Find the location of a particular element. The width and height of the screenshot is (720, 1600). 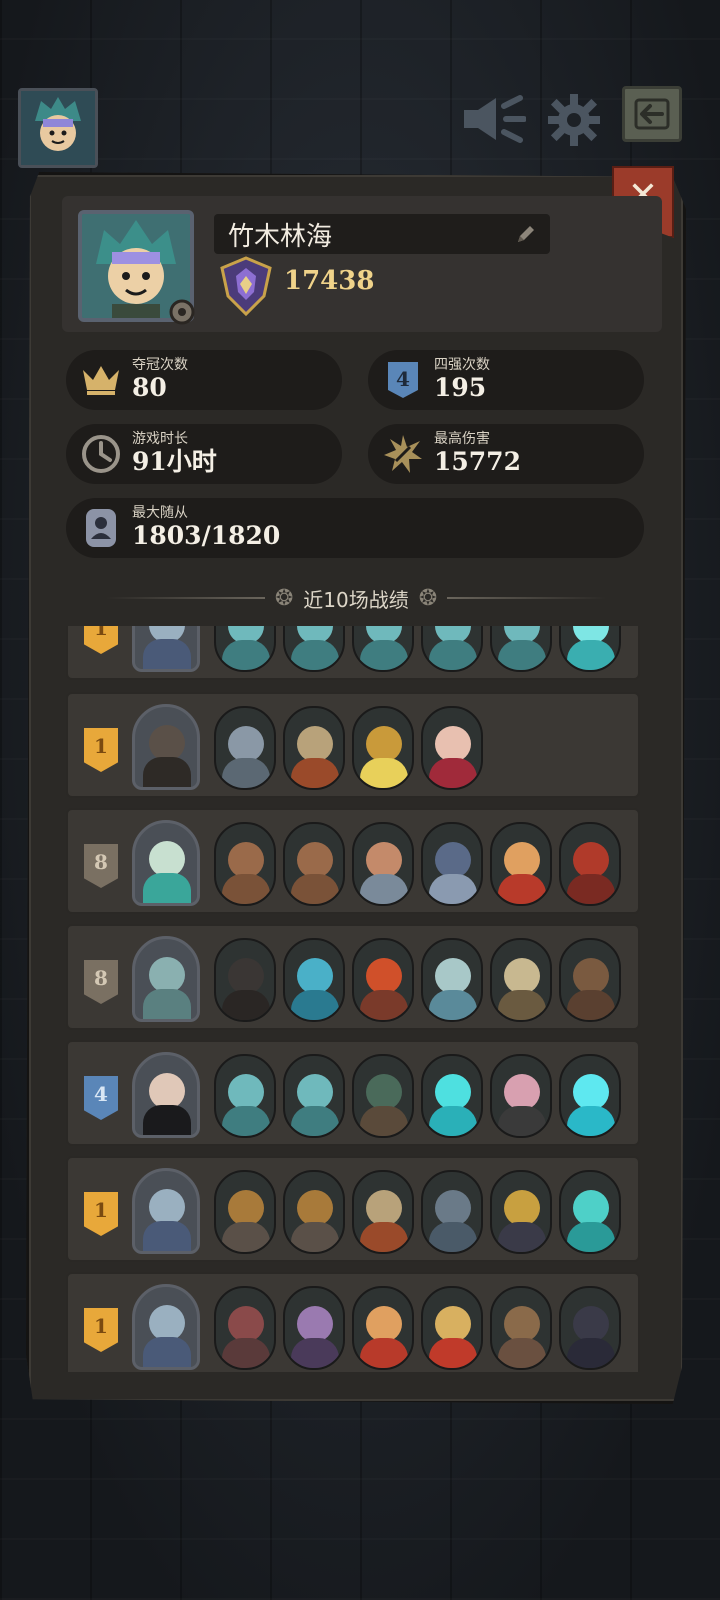

exit-arrow-icon is located at coordinates (652, 114).